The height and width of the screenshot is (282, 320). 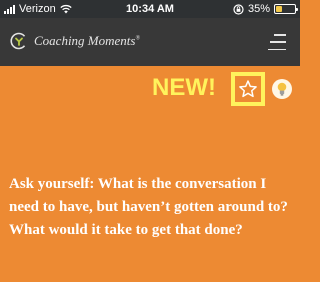 I want to click on menu-icon, so click(x=280, y=35).